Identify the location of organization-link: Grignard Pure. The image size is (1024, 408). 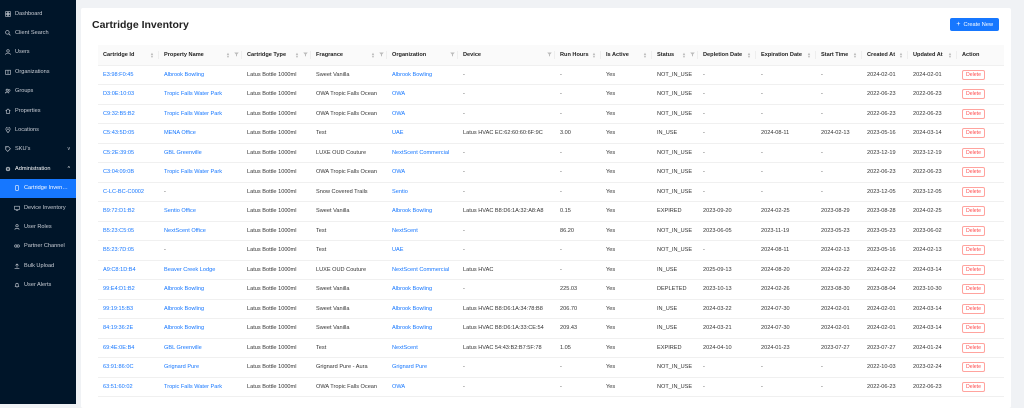
(422, 367).